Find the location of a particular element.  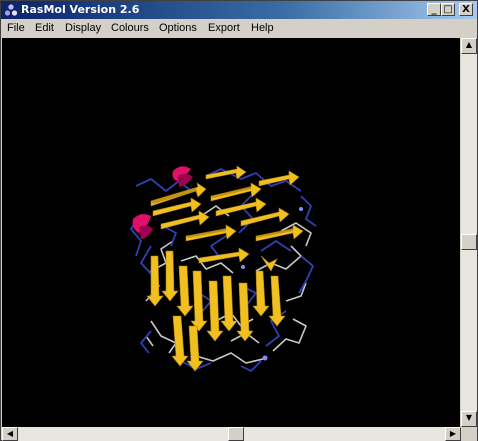

close-icon: X is located at coordinates (466, 9).